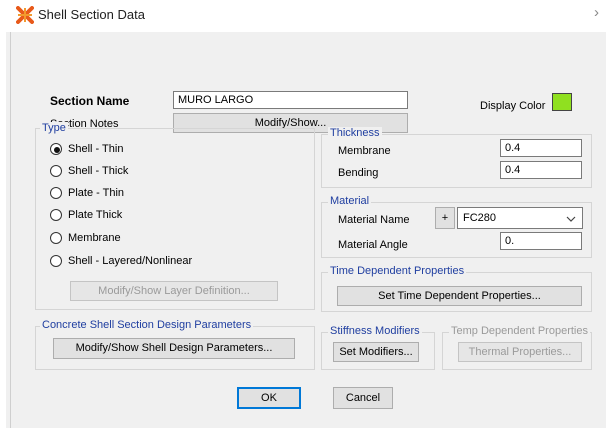  I want to click on ok-button: OK, so click(269, 398).